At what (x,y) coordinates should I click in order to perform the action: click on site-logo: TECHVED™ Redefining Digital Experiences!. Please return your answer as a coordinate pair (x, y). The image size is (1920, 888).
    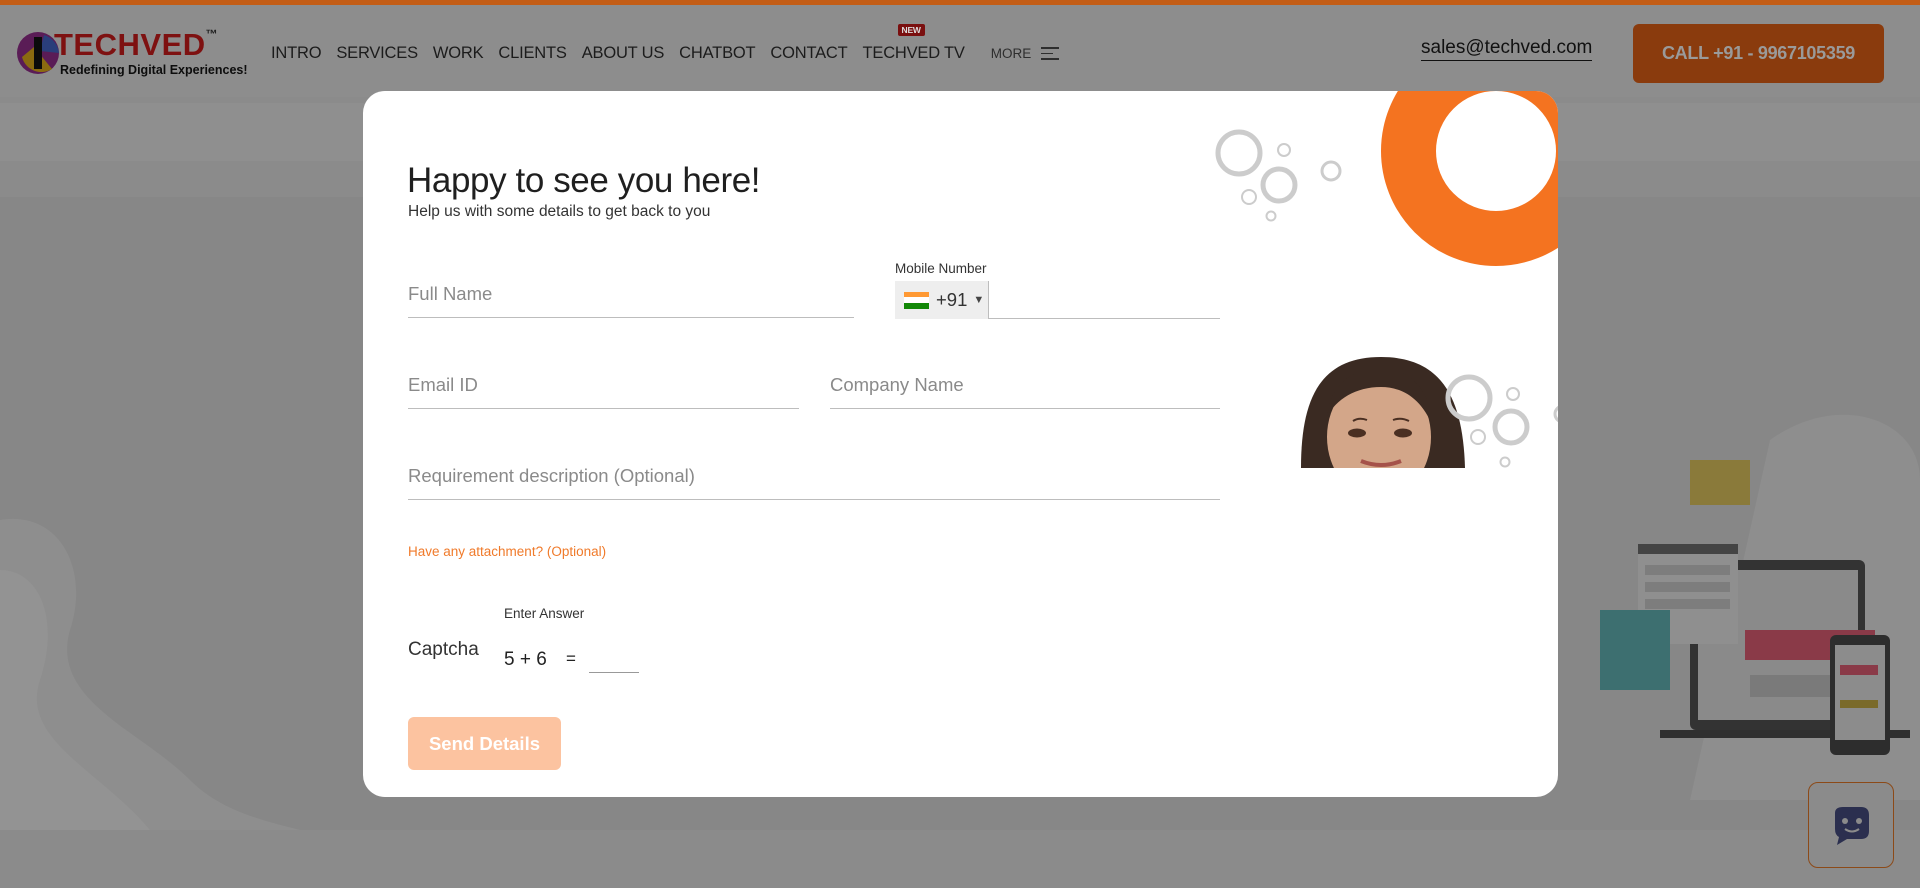
    Looking at the image, I should click on (131, 53).